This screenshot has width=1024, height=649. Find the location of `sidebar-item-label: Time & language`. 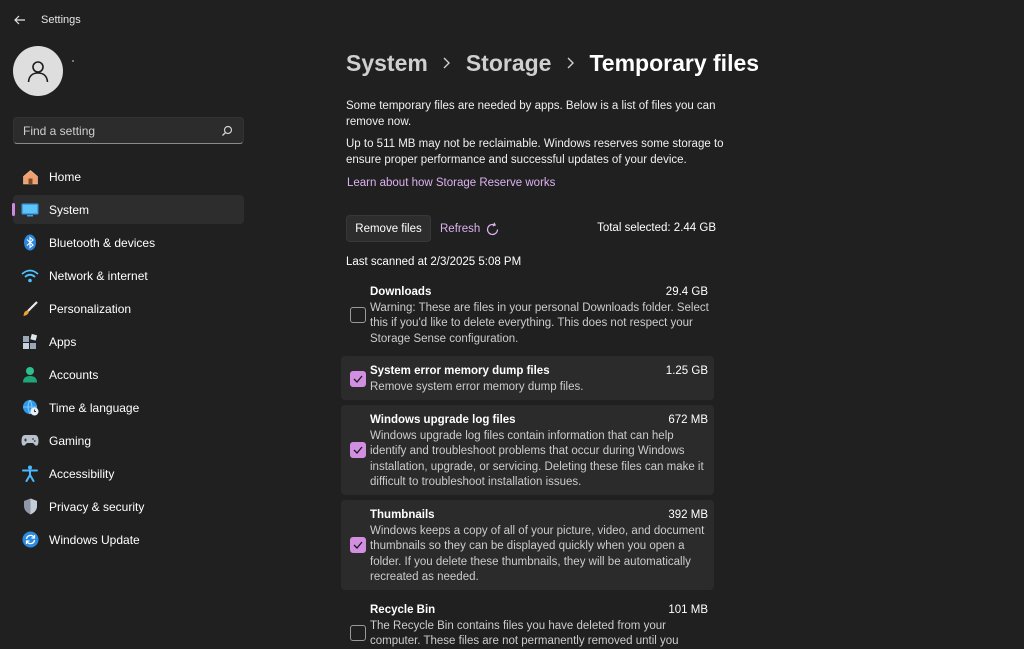

sidebar-item-label: Time & language is located at coordinates (94, 407).